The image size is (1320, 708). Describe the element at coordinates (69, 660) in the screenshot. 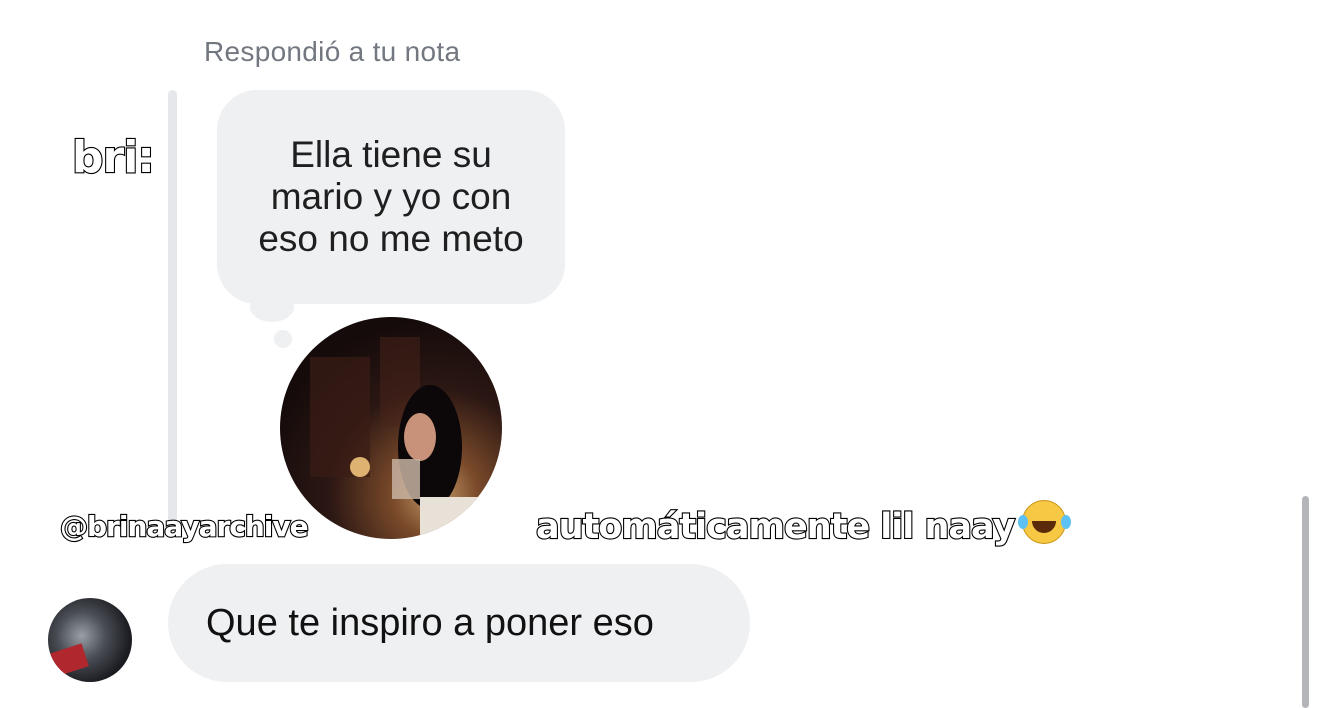

I see `avatar-red-sign` at that location.